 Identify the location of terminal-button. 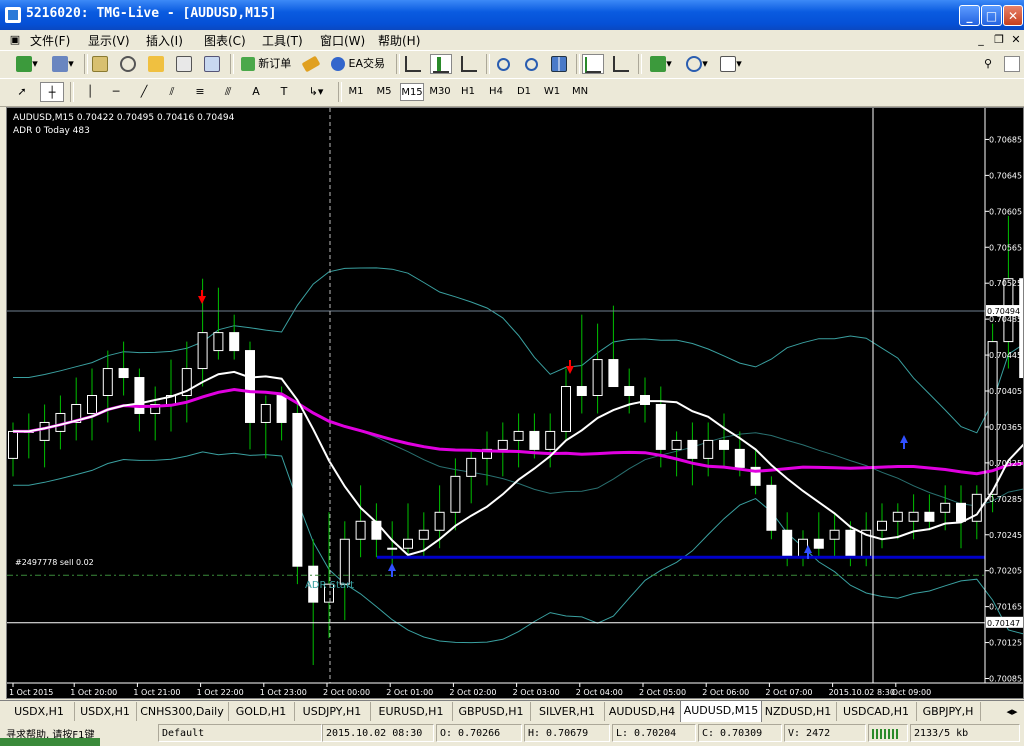
(184, 64).